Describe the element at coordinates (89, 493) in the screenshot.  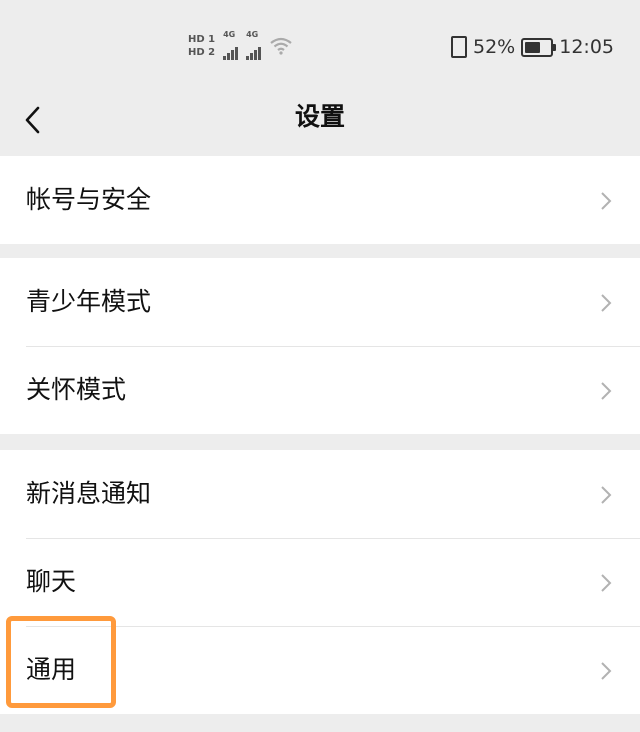
I see `settings-item-label: 新消息通知` at that location.